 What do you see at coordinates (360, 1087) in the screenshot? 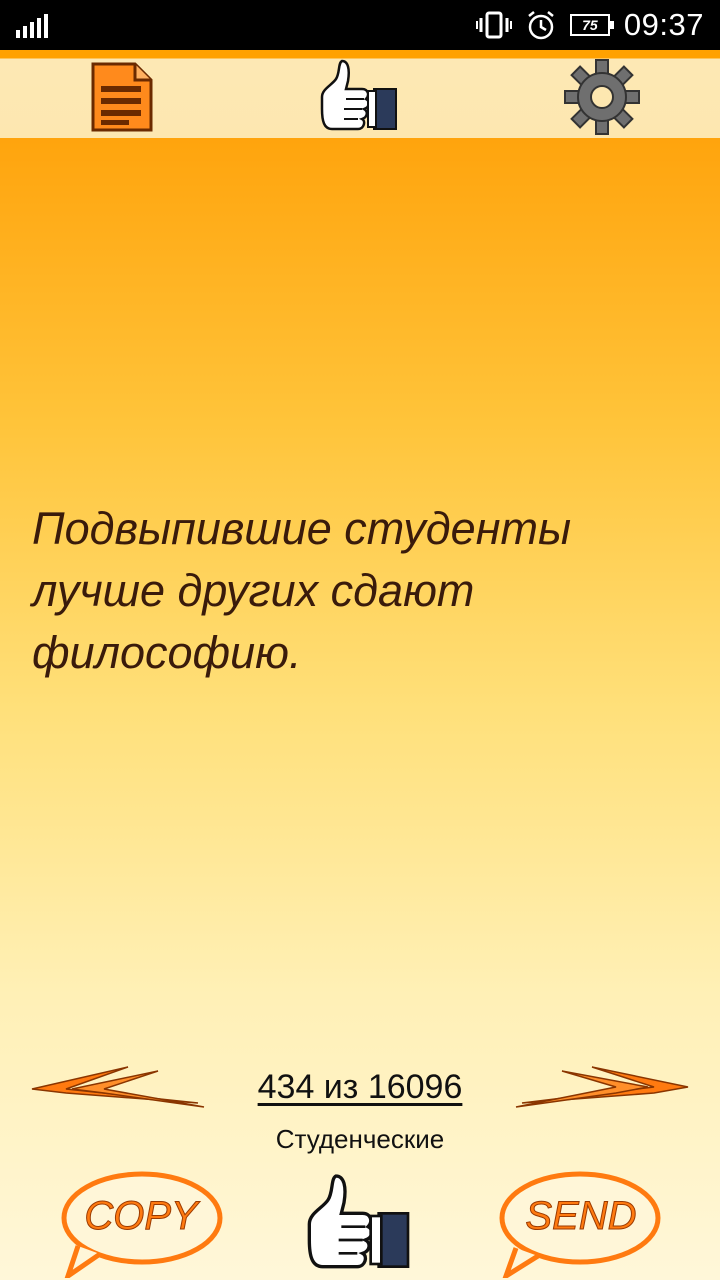
I see `quote-counter: 434 из 16096` at bounding box center [360, 1087].